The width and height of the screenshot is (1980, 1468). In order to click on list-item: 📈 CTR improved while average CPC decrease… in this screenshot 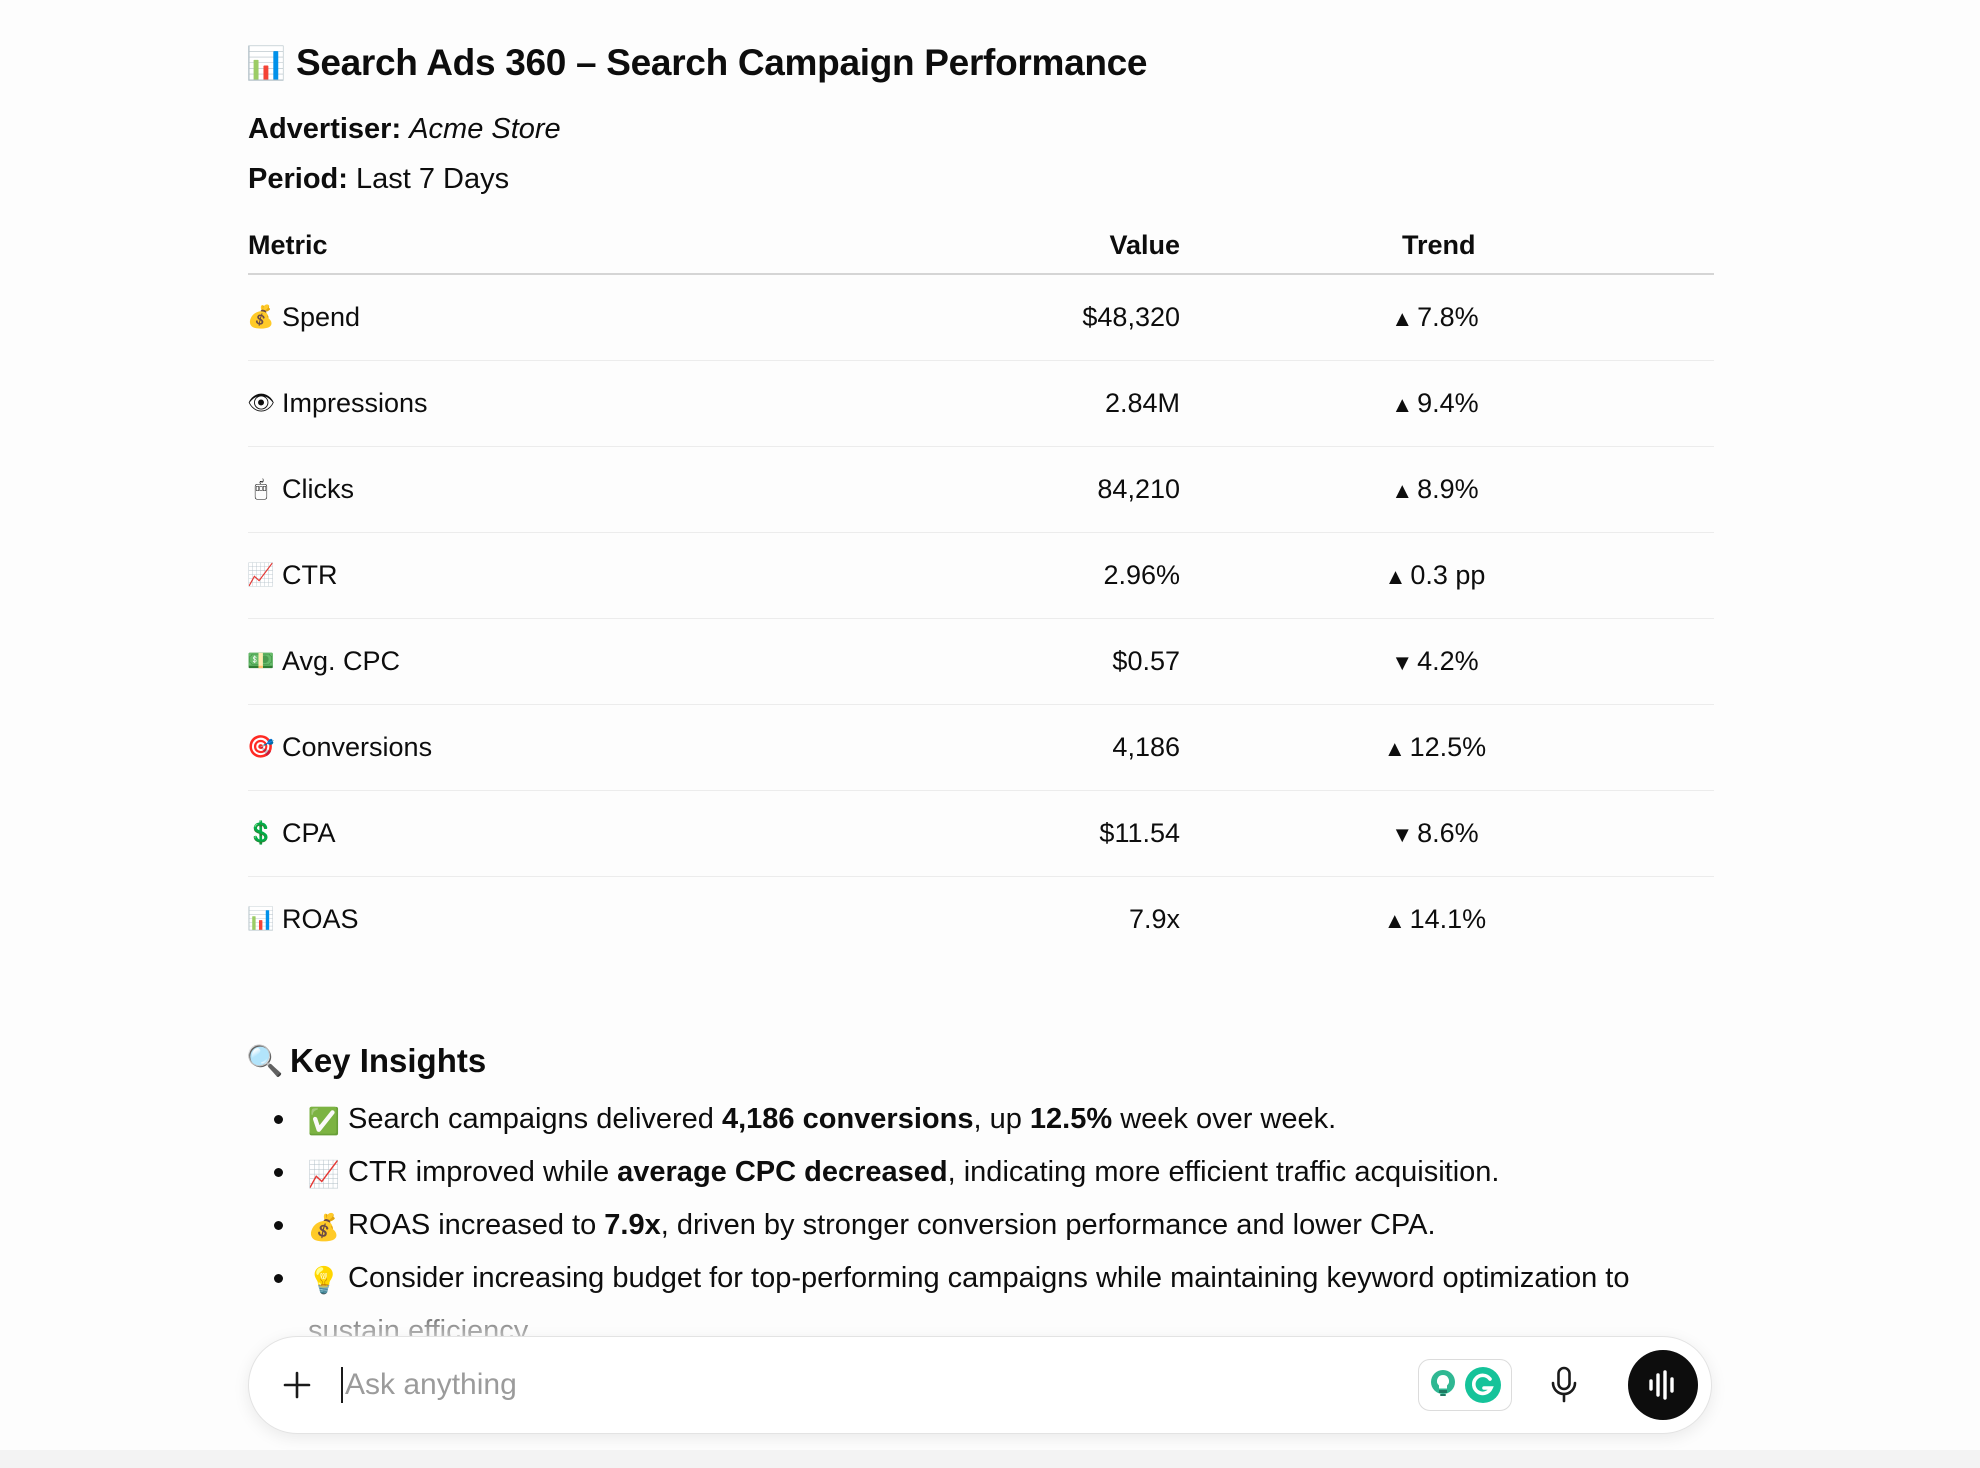, I will do `click(994, 1173)`.